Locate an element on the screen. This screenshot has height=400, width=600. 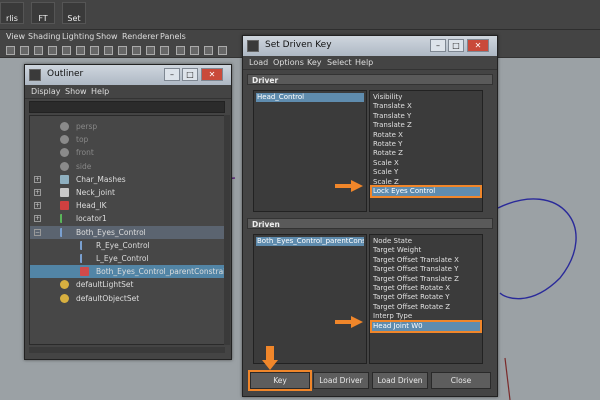
driven-object-list: Both_Eyes_Control_parentConstrain is located at coordinates (310, 299).